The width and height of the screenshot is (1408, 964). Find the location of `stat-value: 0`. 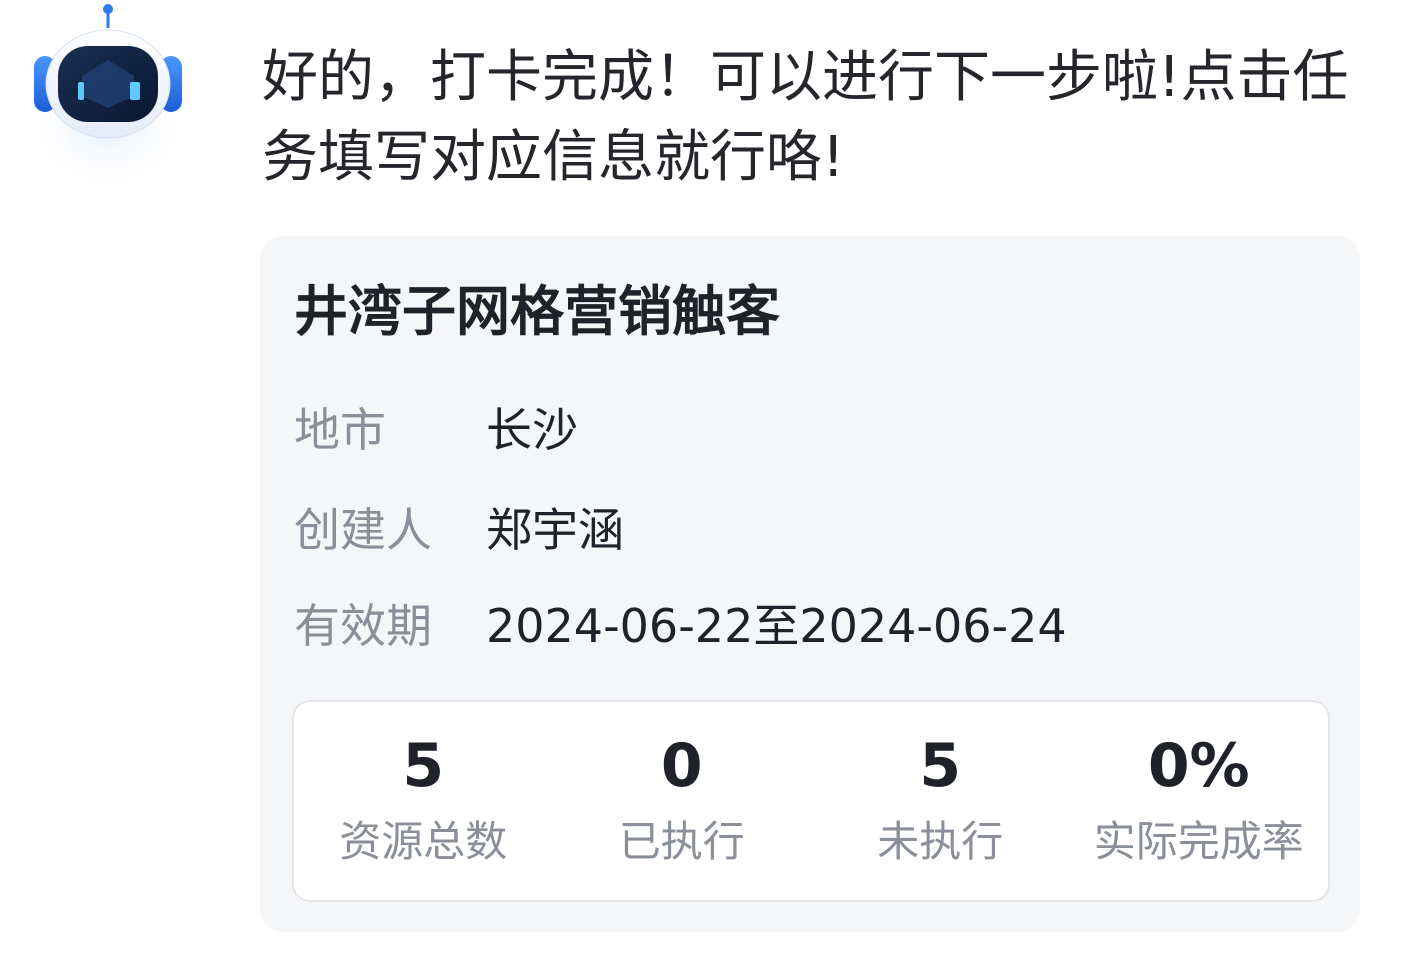

stat-value: 0 is located at coordinates (681, 766).